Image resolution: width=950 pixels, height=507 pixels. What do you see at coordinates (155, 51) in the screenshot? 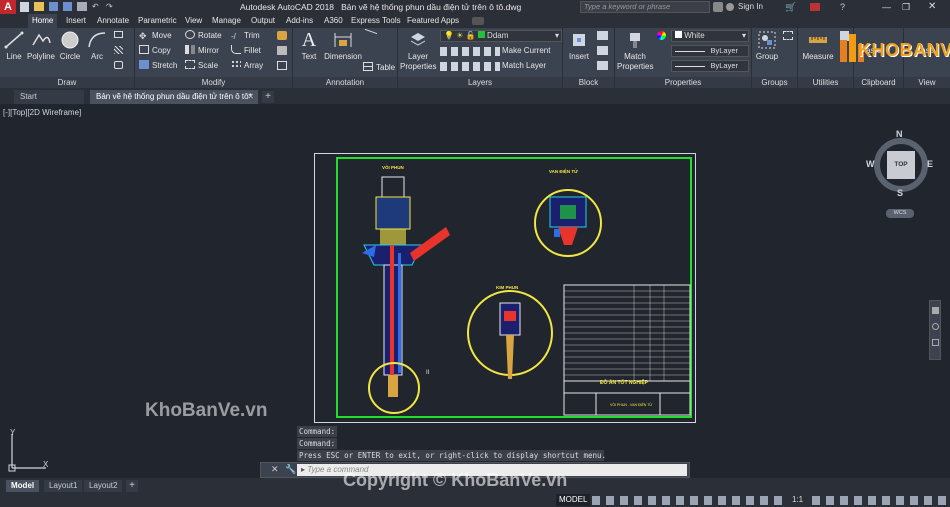
I see `copy-button: Copy` at bounding box center [155, 51].